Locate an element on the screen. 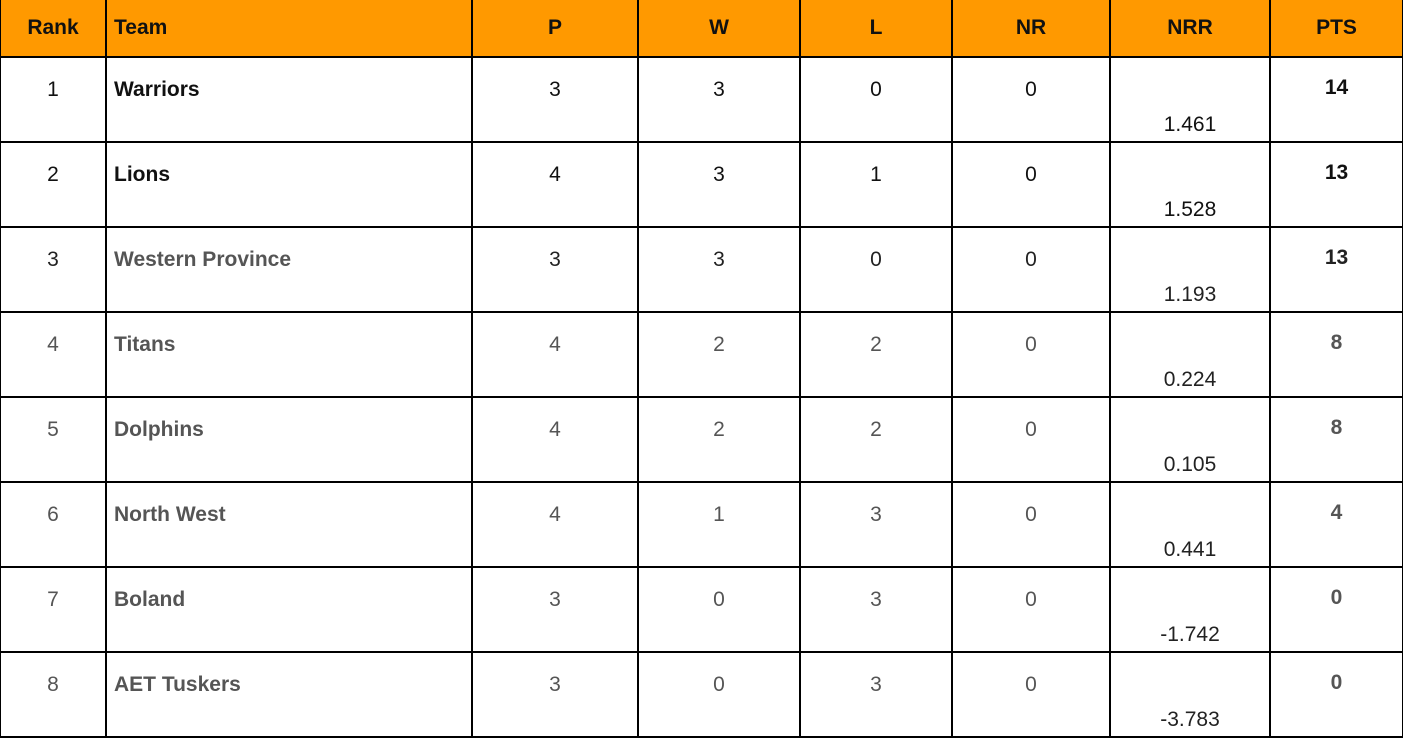  nrr-cell: 1.193 is located at coordinates (1190, 269).